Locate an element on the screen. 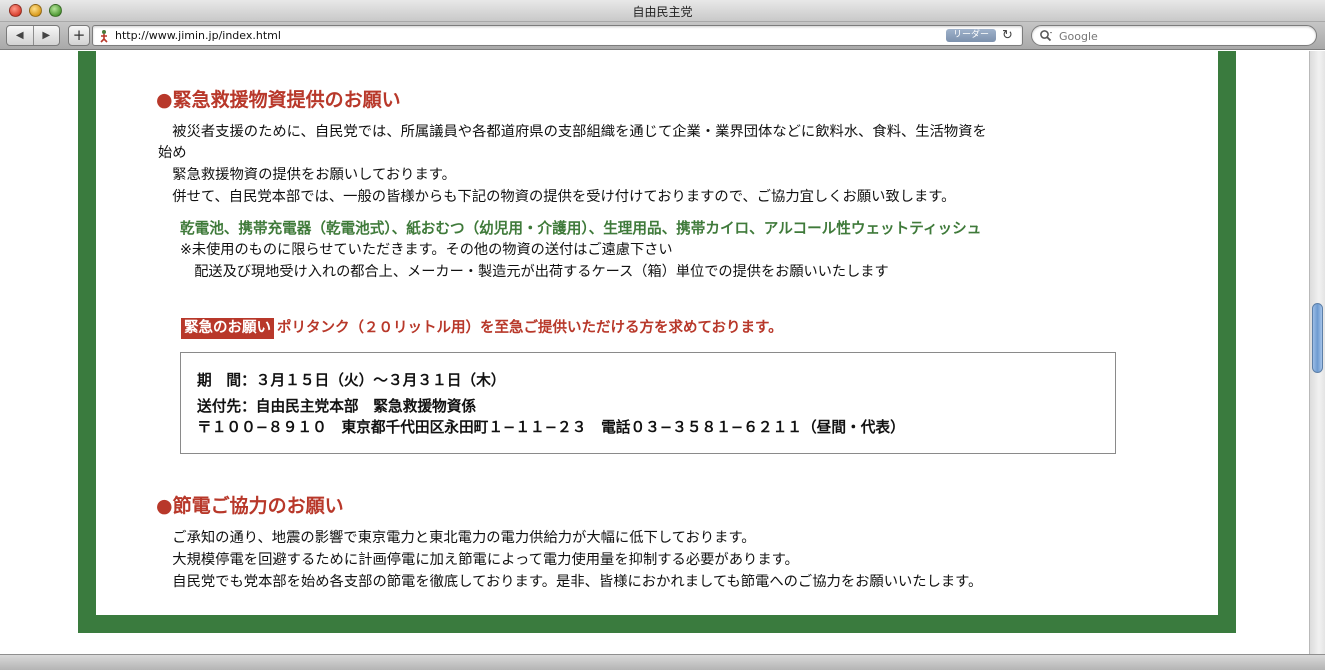  status-bar is located at coordinates (662, 662).